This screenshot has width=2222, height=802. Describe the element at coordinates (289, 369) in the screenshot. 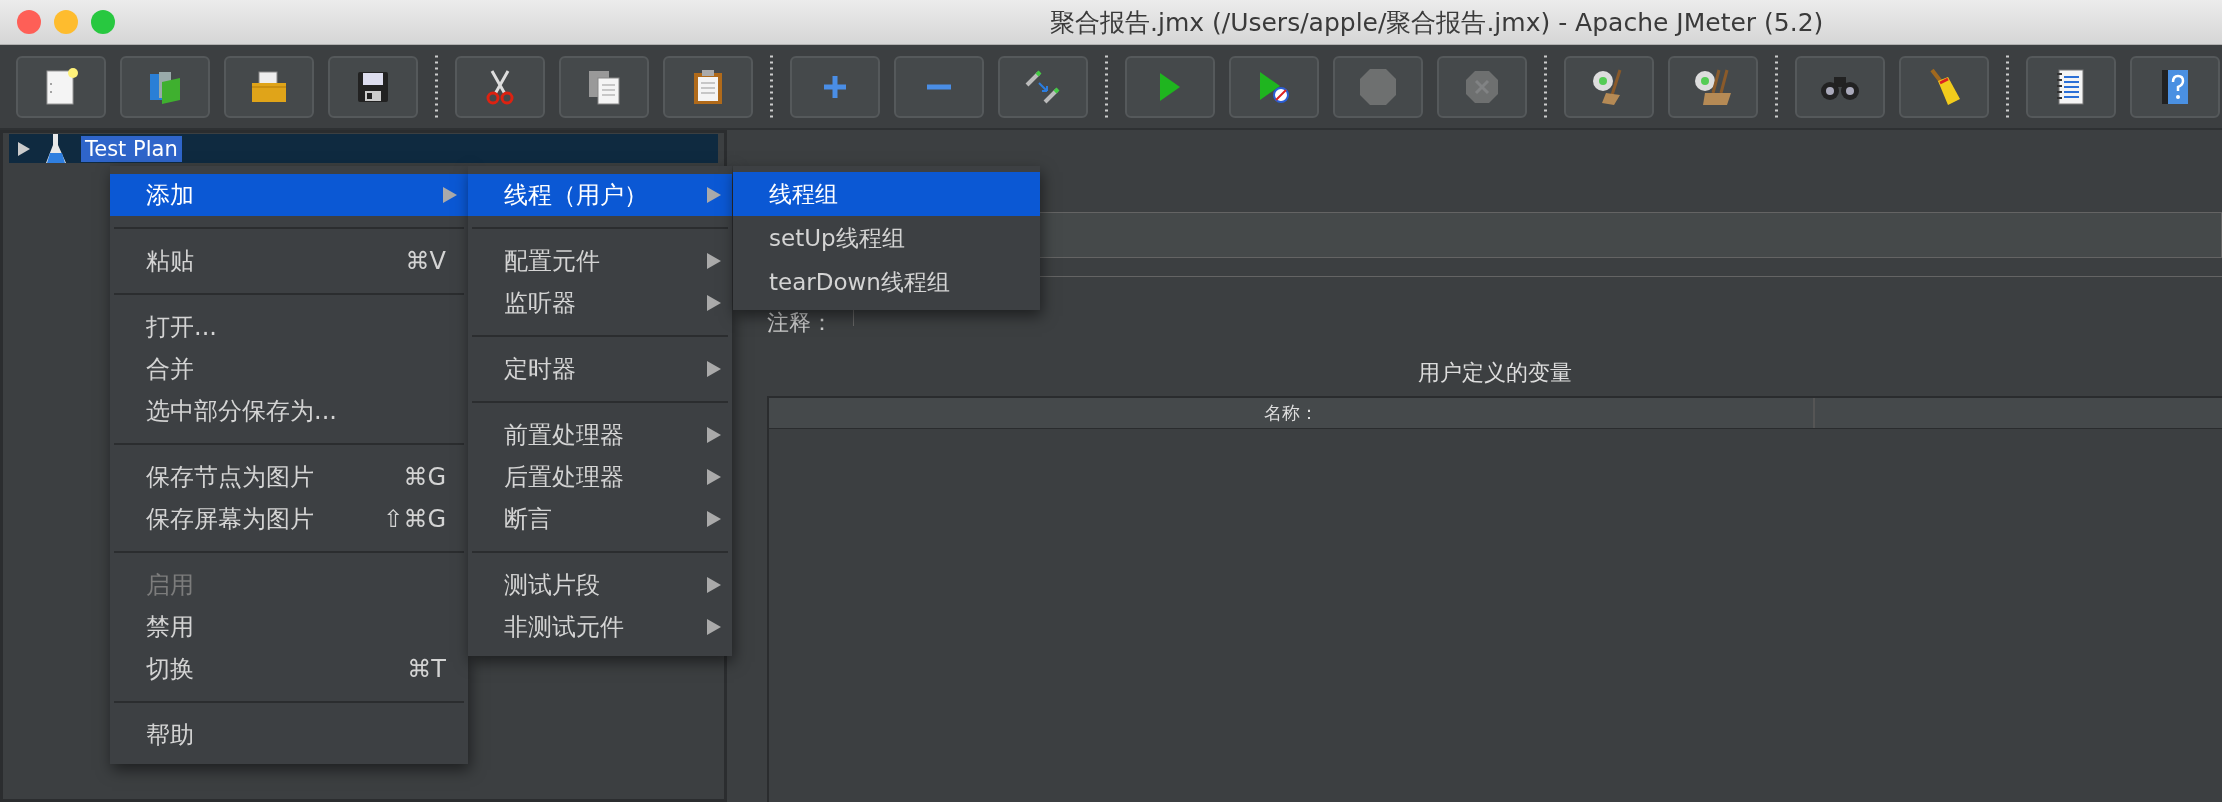

I see `menu-item: 合并` at that location.